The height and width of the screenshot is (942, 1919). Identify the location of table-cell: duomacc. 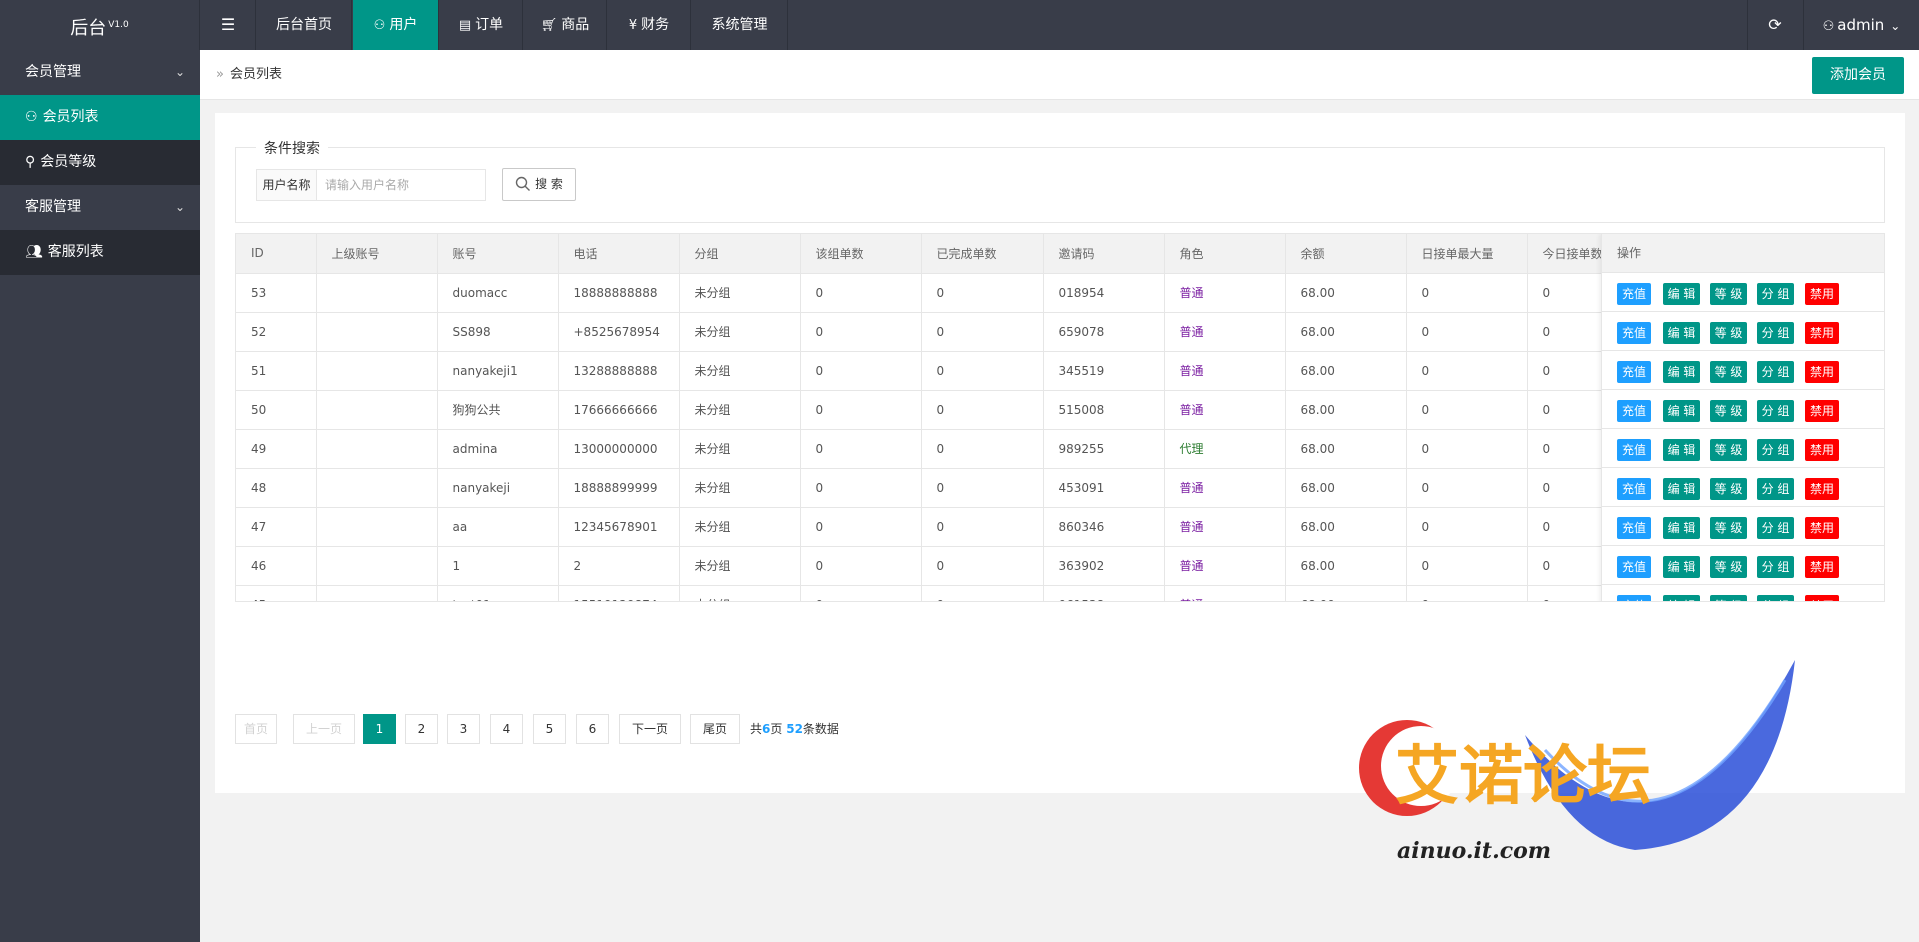
(498, 293).